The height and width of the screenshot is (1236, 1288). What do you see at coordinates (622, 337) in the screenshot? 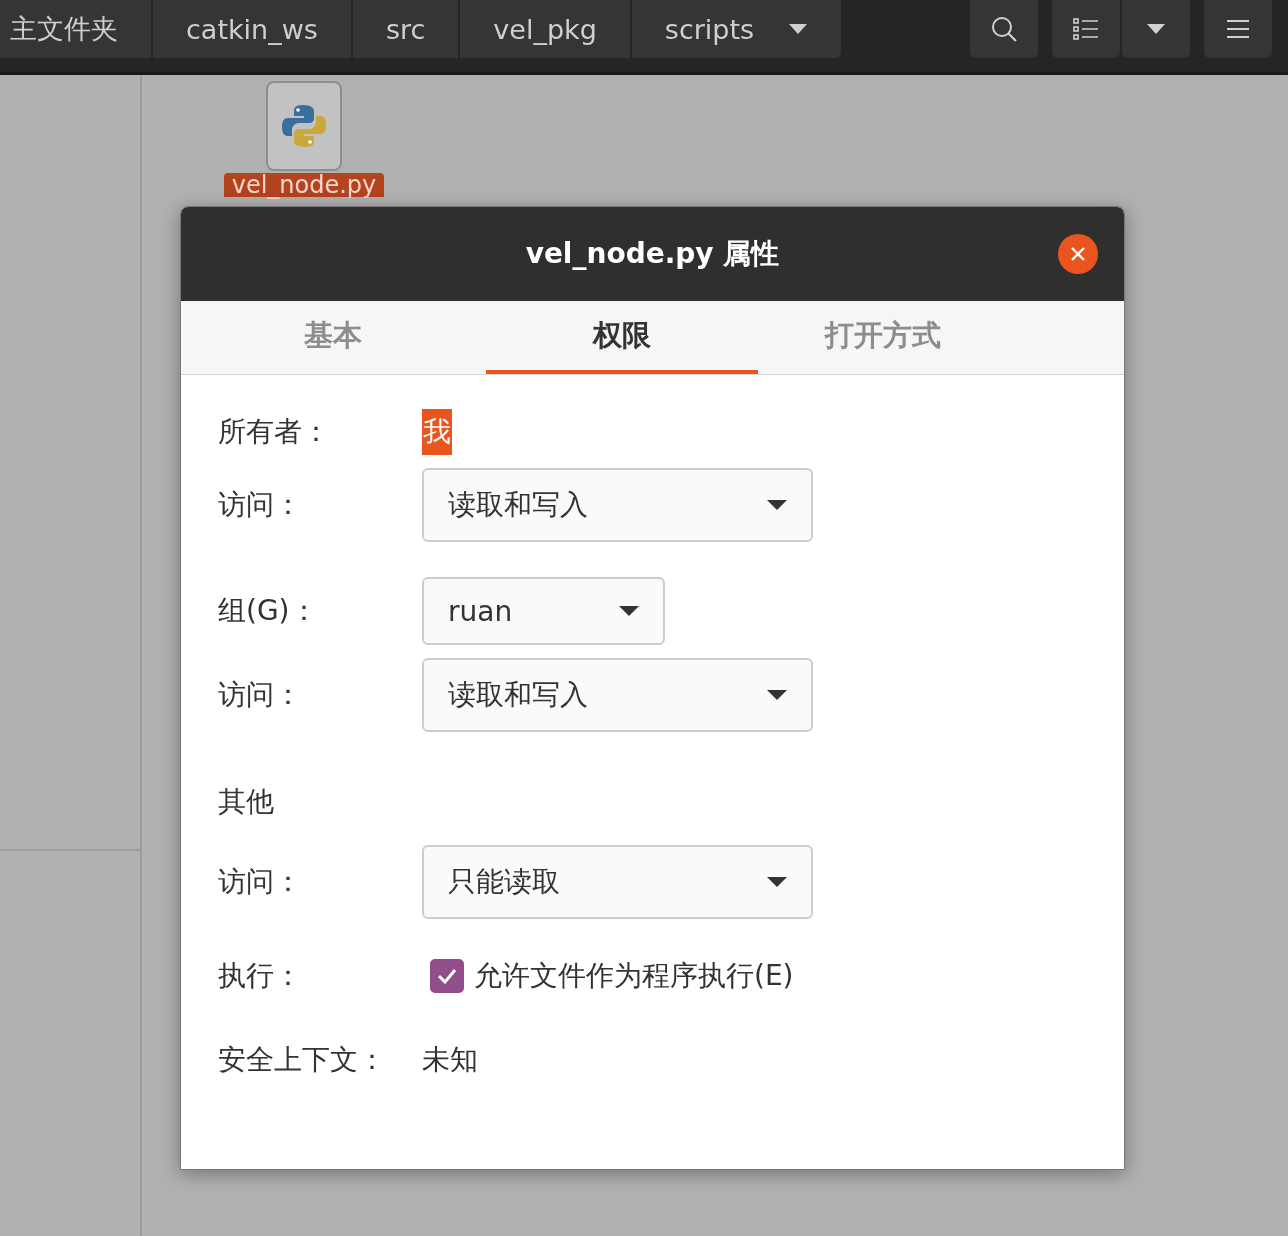
I see `tab: 权限` at bounding box center [622, 337].